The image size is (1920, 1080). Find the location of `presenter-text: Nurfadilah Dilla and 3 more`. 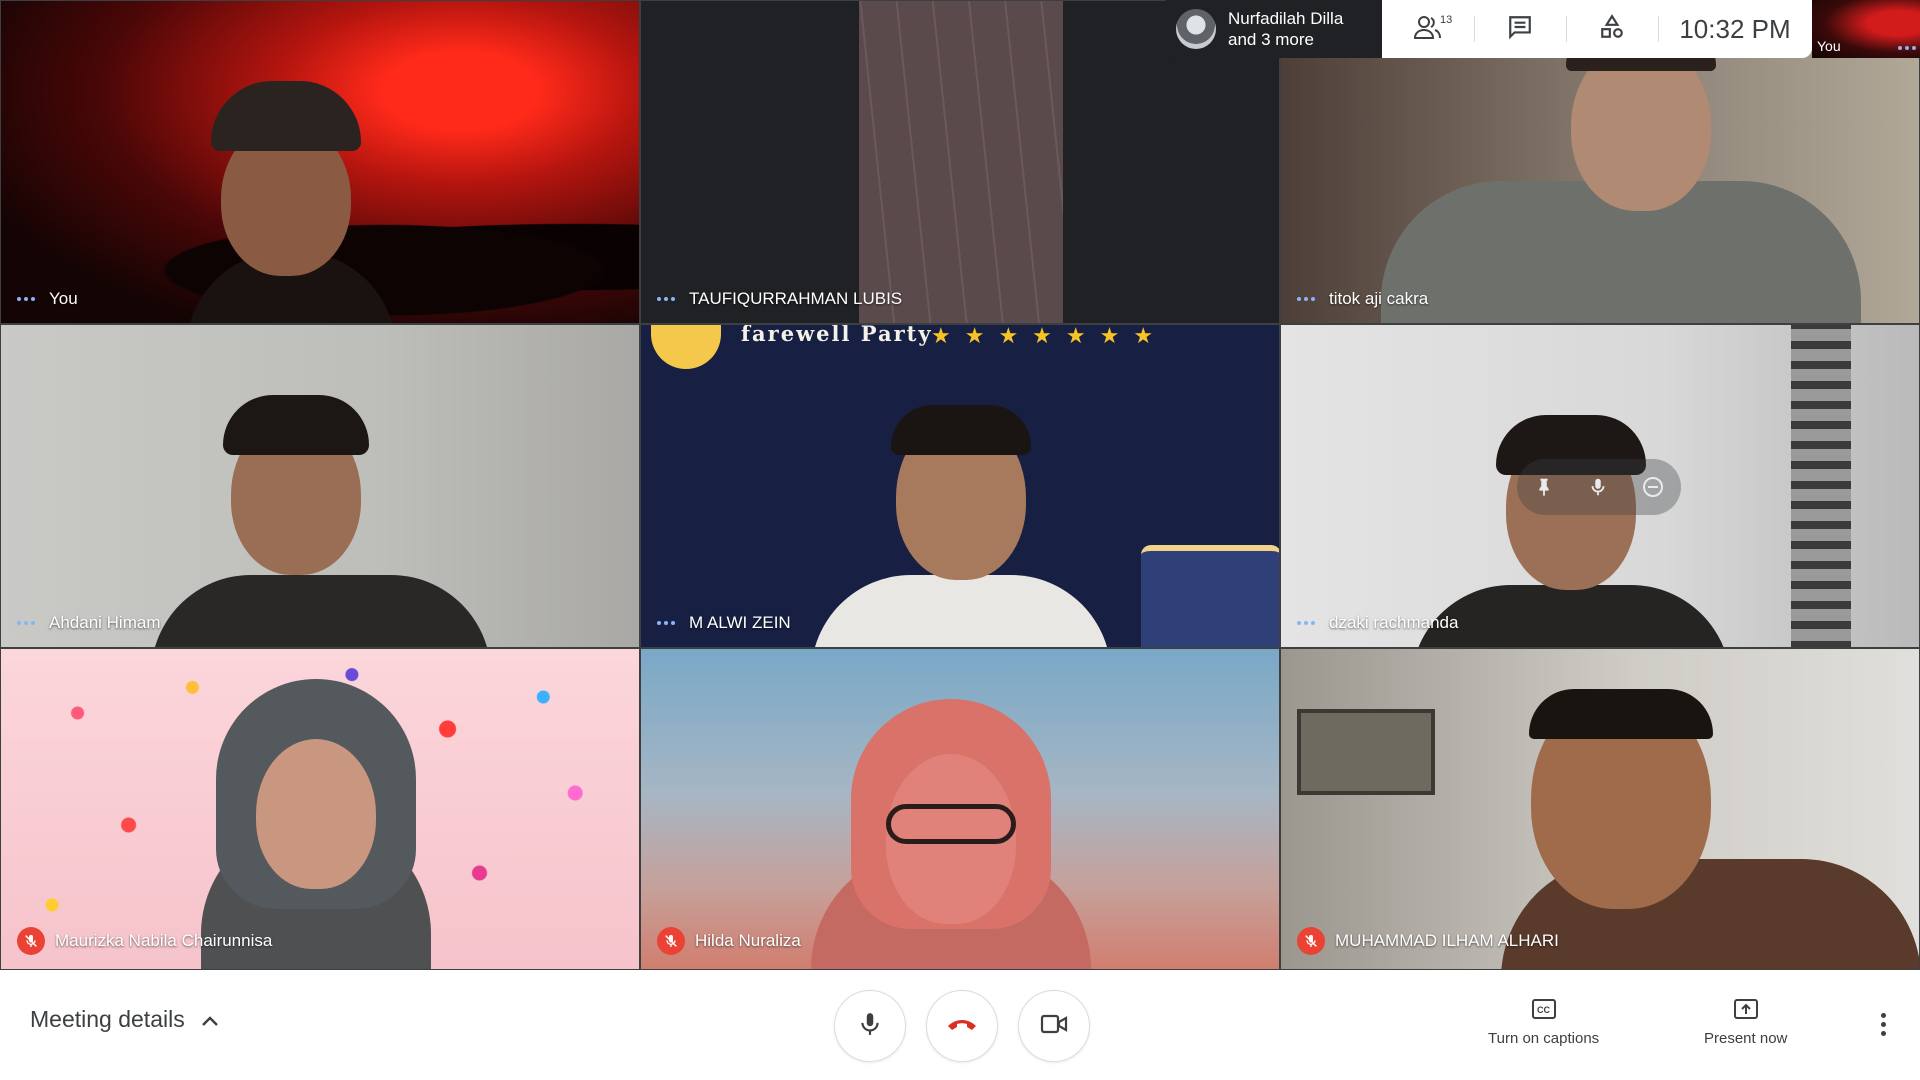

presenter-text: Nurfadilah Dilla and 3 more is located at coordinates (1285, 29).